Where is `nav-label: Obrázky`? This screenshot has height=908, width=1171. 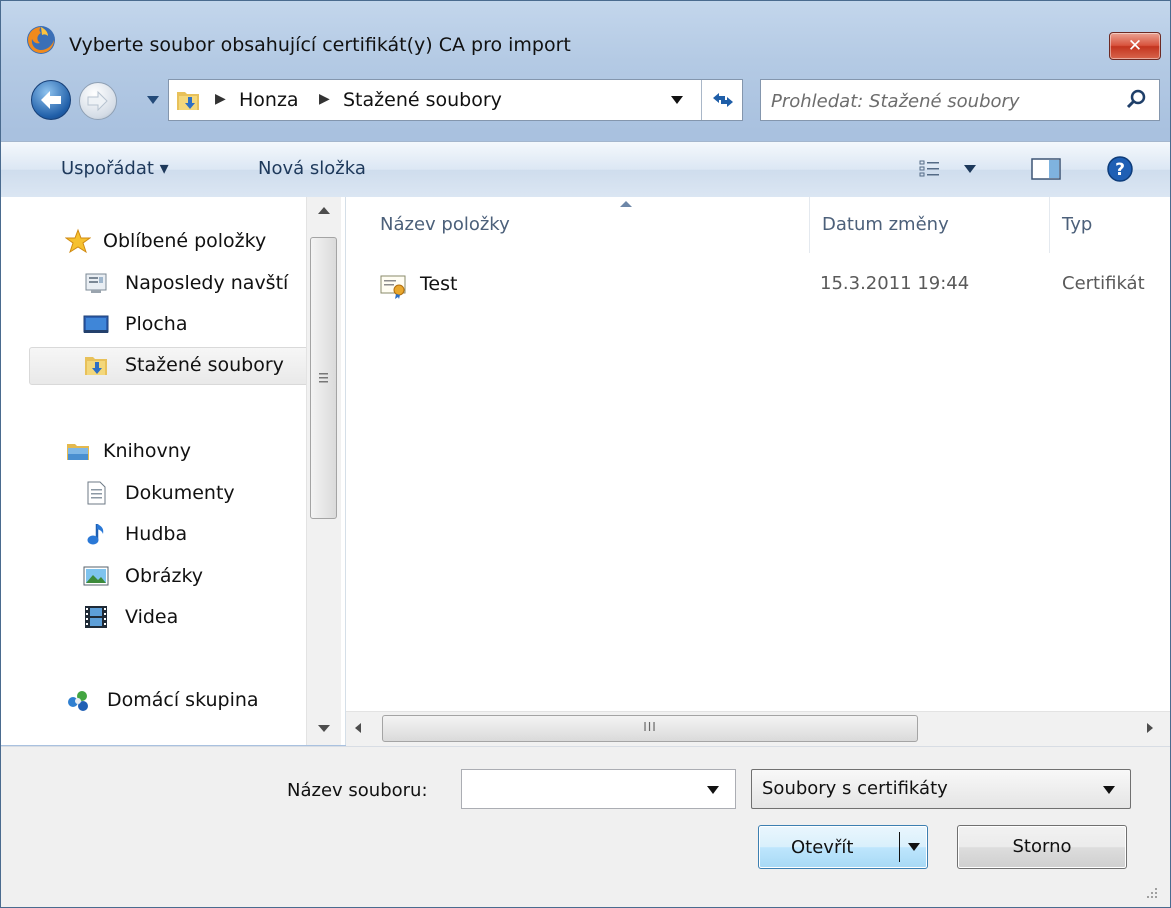
nav-label: Obrázky is located at coordinates (164, 576).